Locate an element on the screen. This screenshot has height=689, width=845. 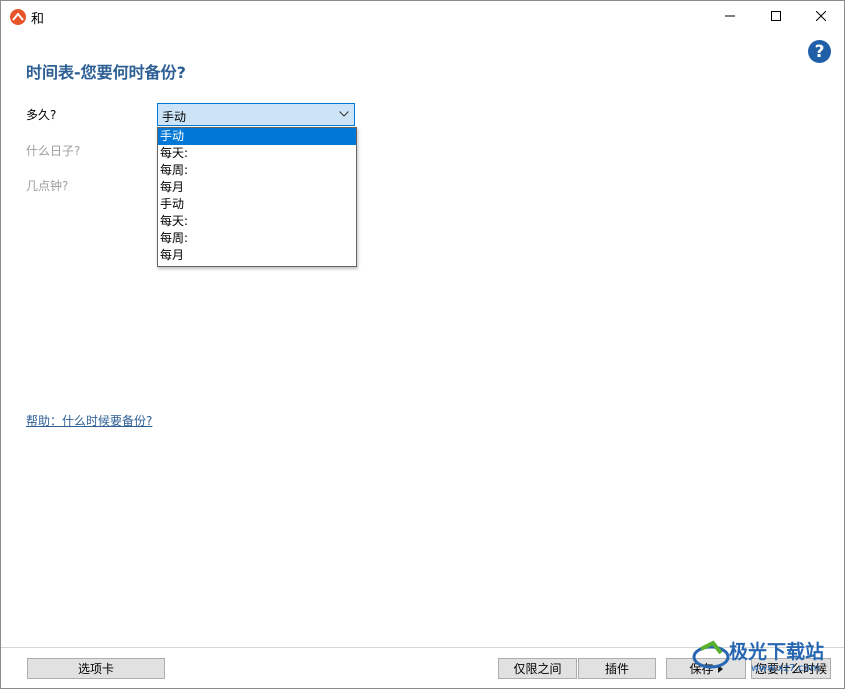
chevron-down-icon is located at coordinates (344, 114).